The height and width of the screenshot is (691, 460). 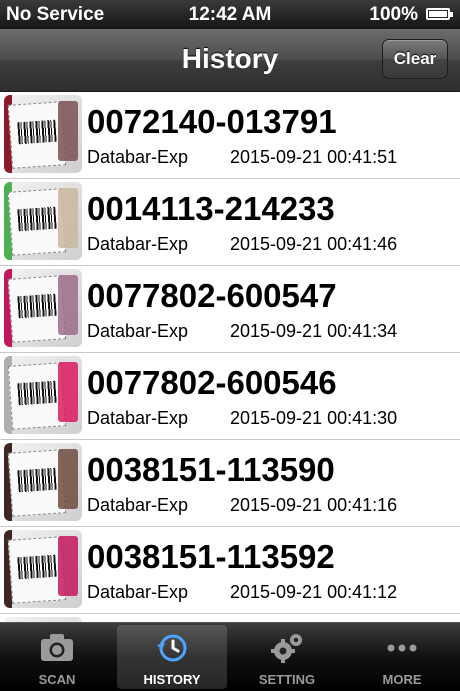 I want to click on tab-label: SCAN, so click(x=57, y=679).